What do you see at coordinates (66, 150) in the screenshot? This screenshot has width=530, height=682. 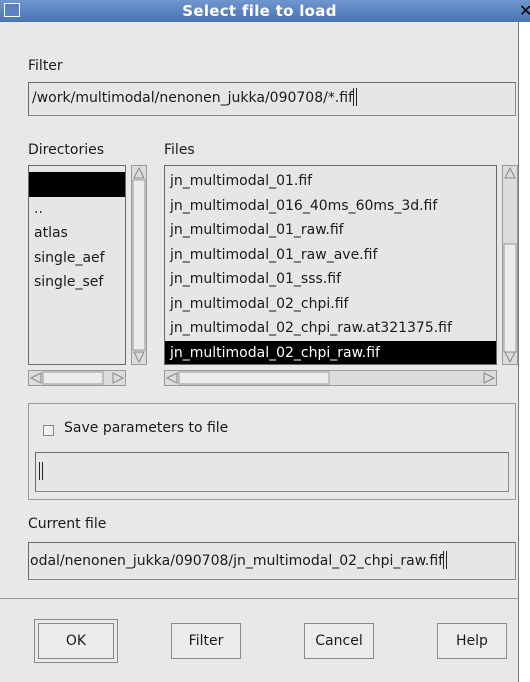 I see `directories-label: Directories` at bounding box center [66, 150].